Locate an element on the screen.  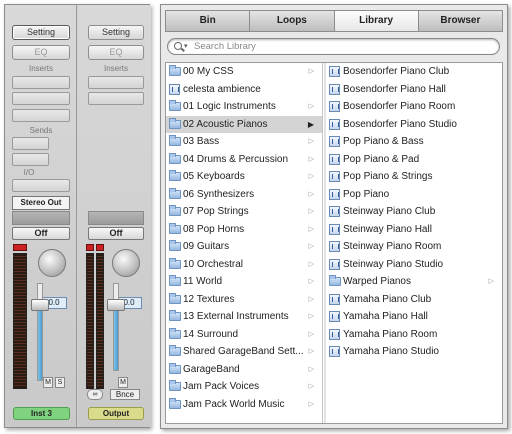
clip-indicator is located at coordinates (20, 247).